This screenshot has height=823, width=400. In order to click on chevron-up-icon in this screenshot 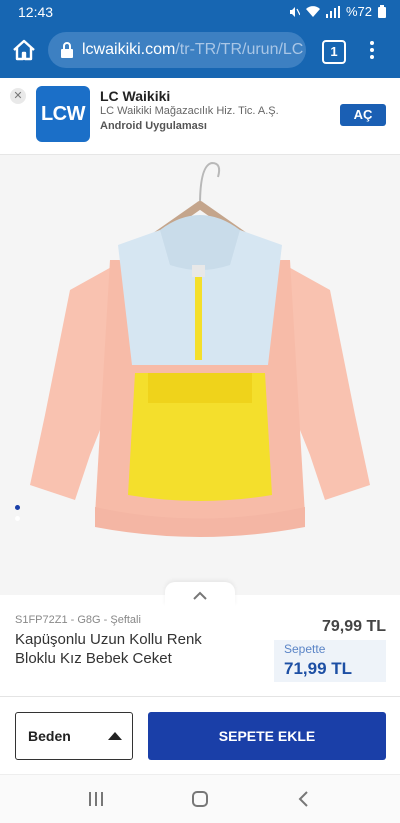, I will do `click(200, 595)`.